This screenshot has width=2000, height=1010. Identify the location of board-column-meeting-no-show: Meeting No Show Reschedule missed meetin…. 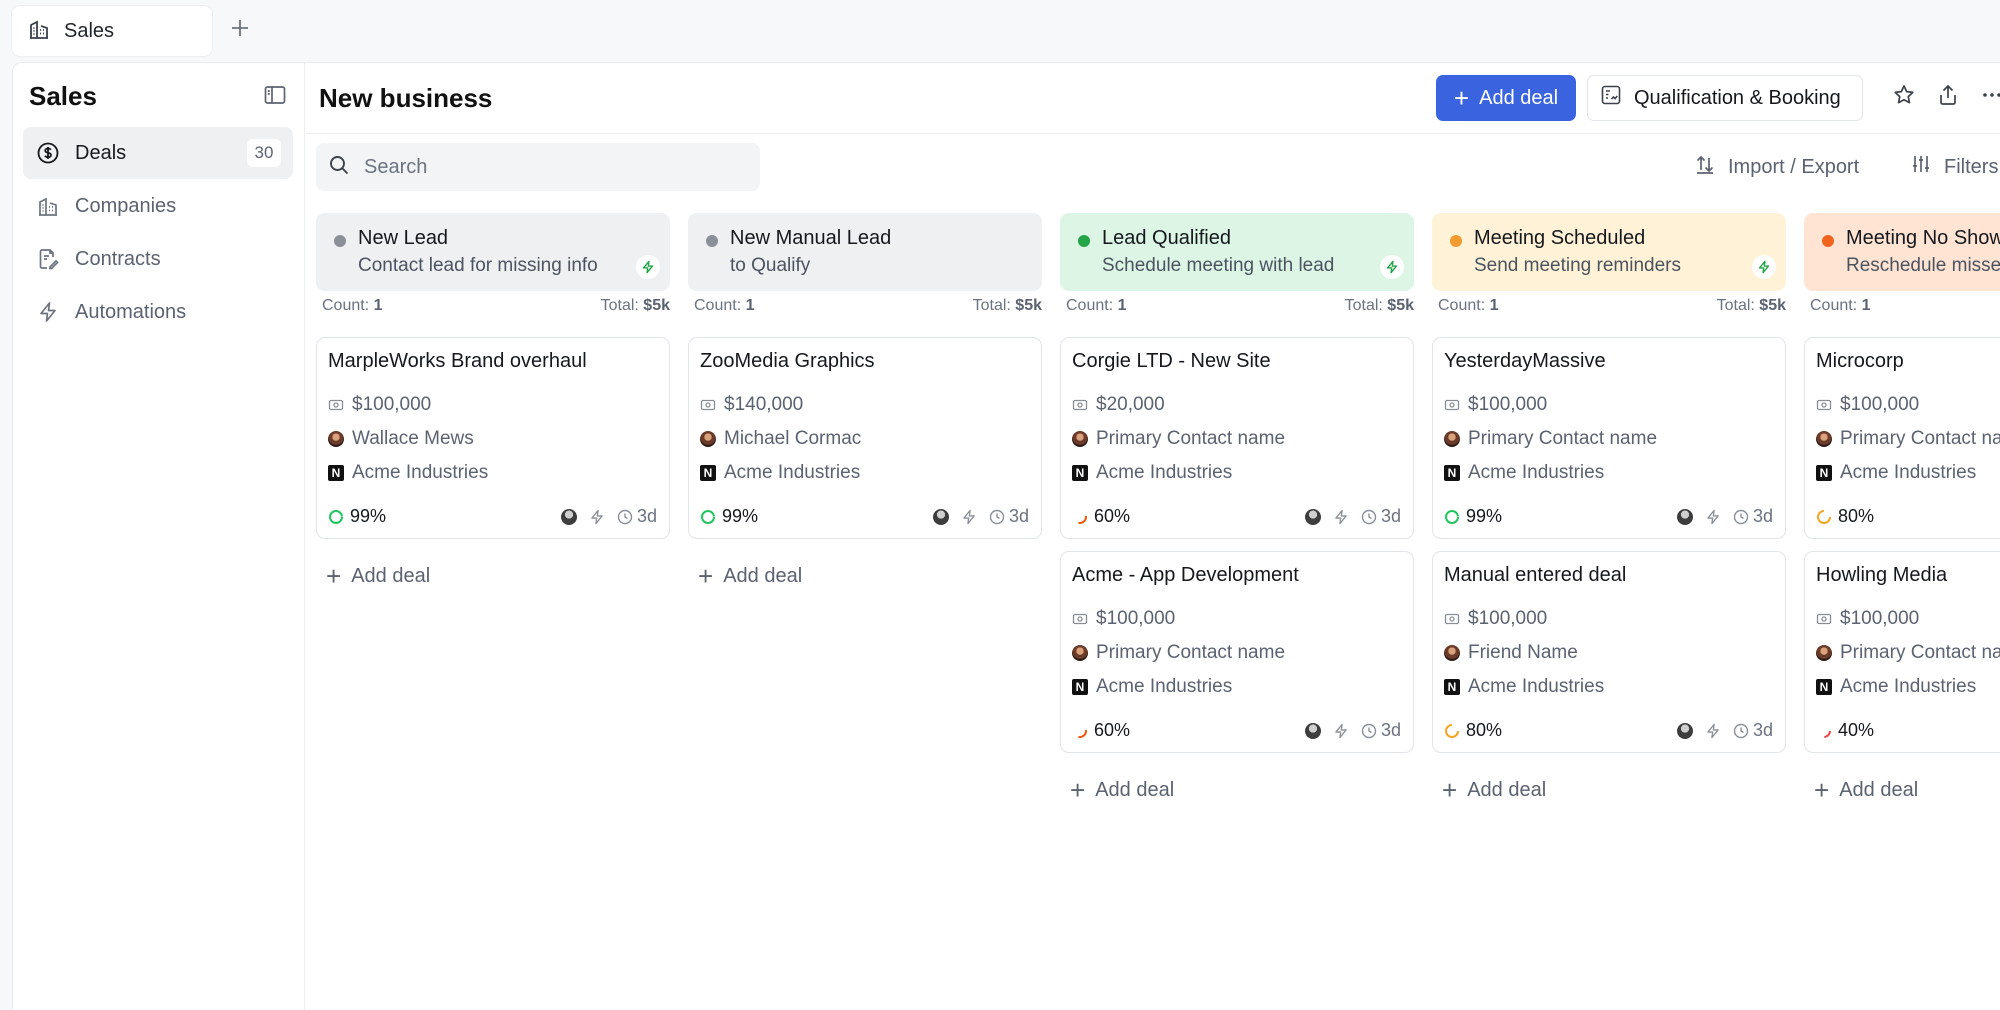
(1902, 508).